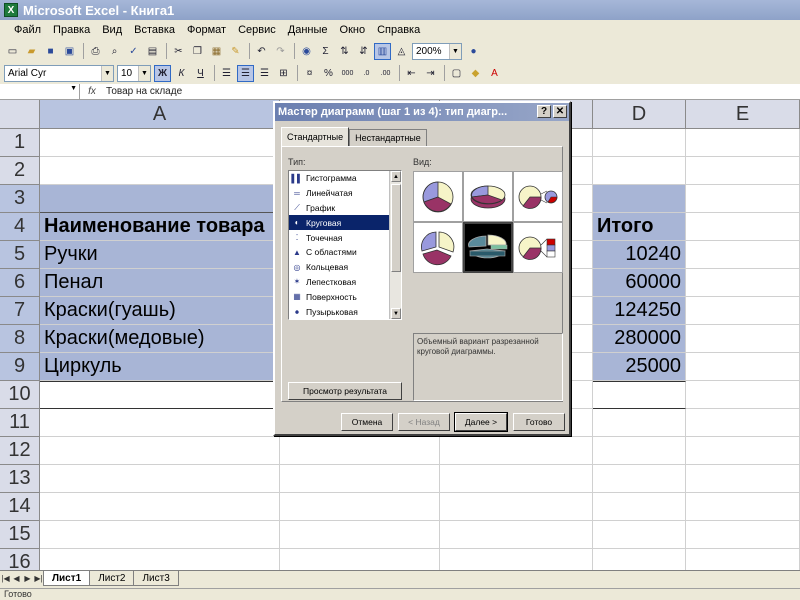 The image size is (800, 600). What do you see at coordinates (345, 193) in the screenshot?
I see `chart-type-item: ═ Линейчатая` at bounding box center [345, 193].